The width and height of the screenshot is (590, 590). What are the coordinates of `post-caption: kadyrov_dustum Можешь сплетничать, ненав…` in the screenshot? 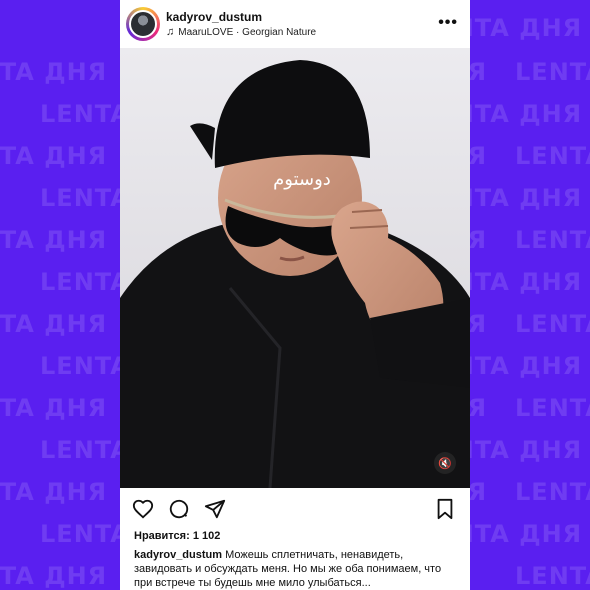 It's located at (297, 569).